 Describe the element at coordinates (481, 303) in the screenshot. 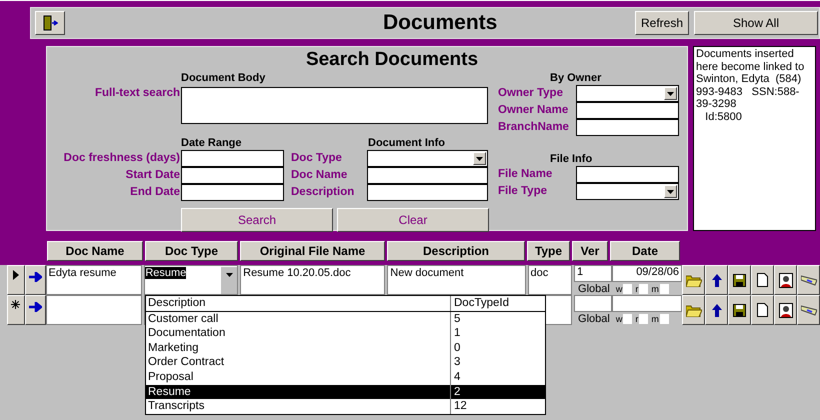

I see `list-column-header: DocTypeId` at that location.